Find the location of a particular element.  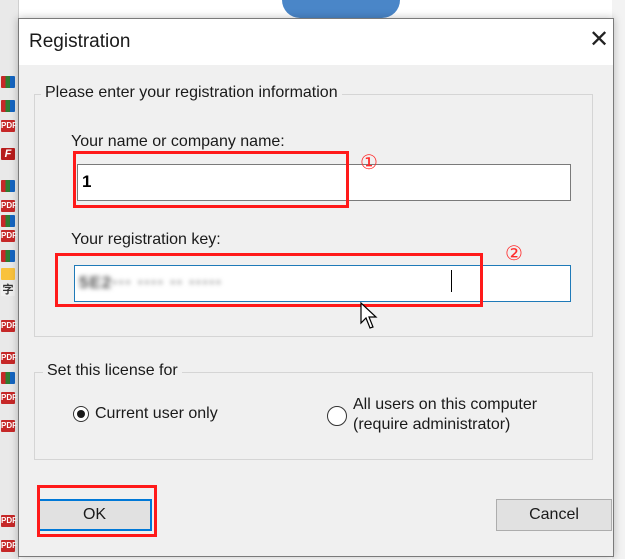

license-legend: Set this license for is located at coordinates (112, 371).